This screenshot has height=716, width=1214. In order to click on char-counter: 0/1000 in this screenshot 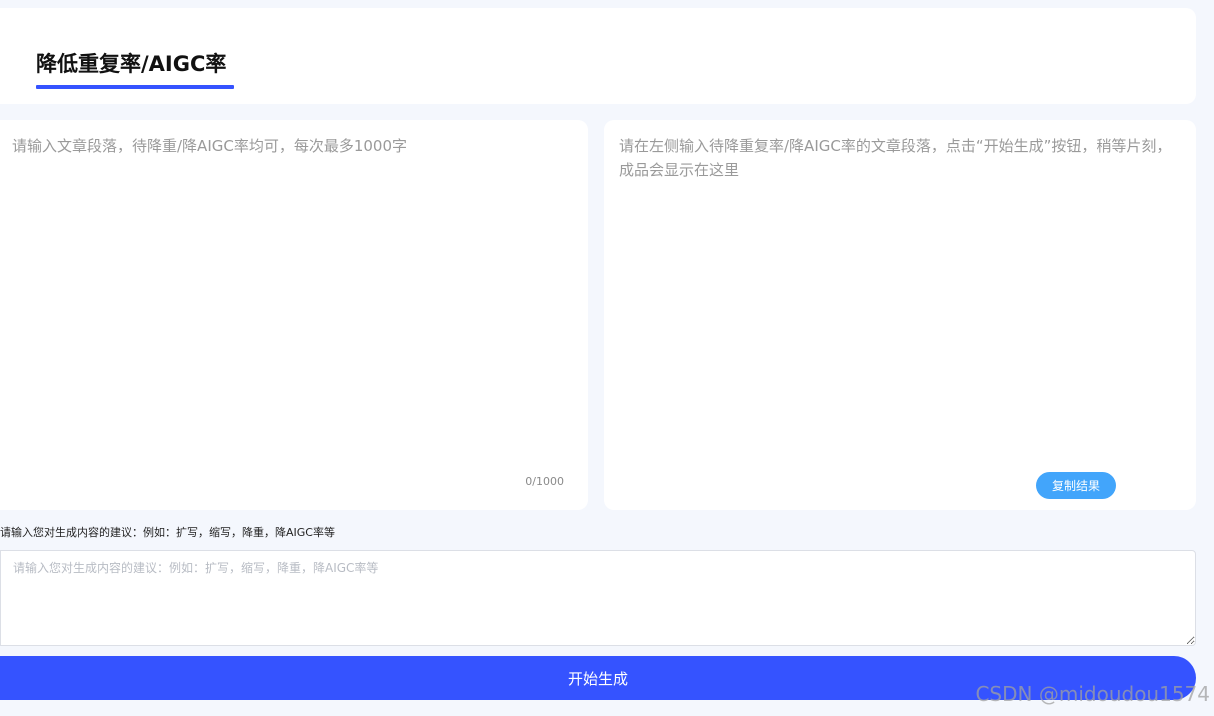, I will do `click(544, 481)`.